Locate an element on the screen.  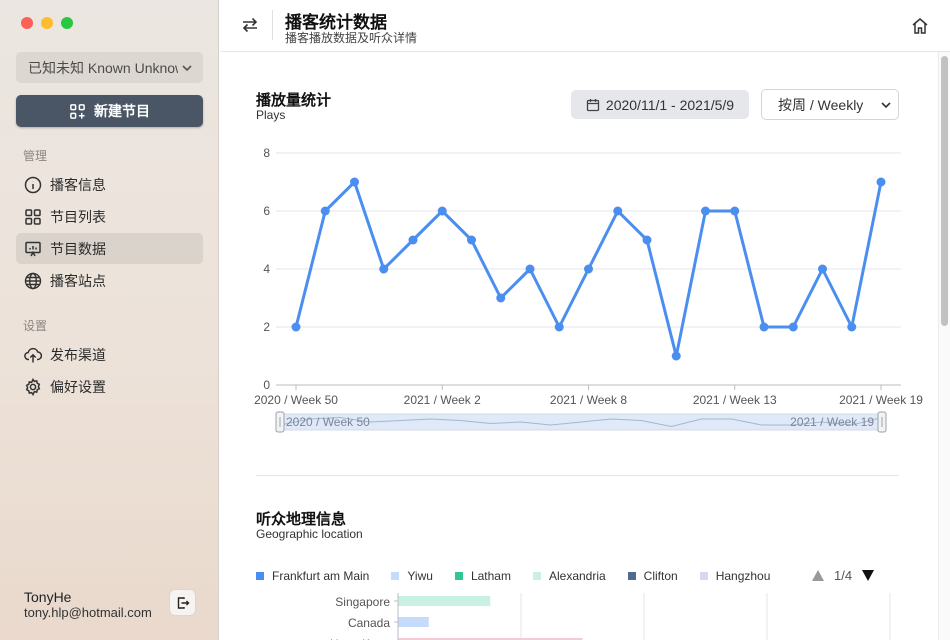
presentation-chart-icon is located at coordinates (33, 248).